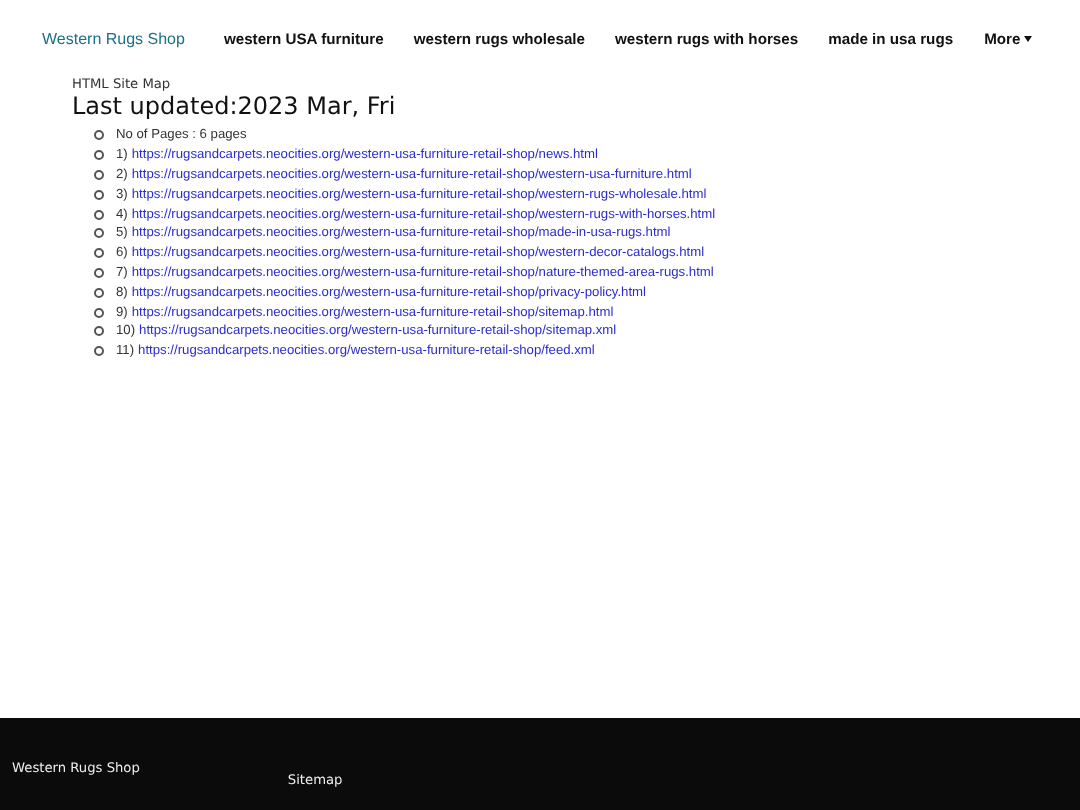 This screenshot has height=810, width=1080. I want to click on brand-link: Western Rugs Shop, so click(113, 38).